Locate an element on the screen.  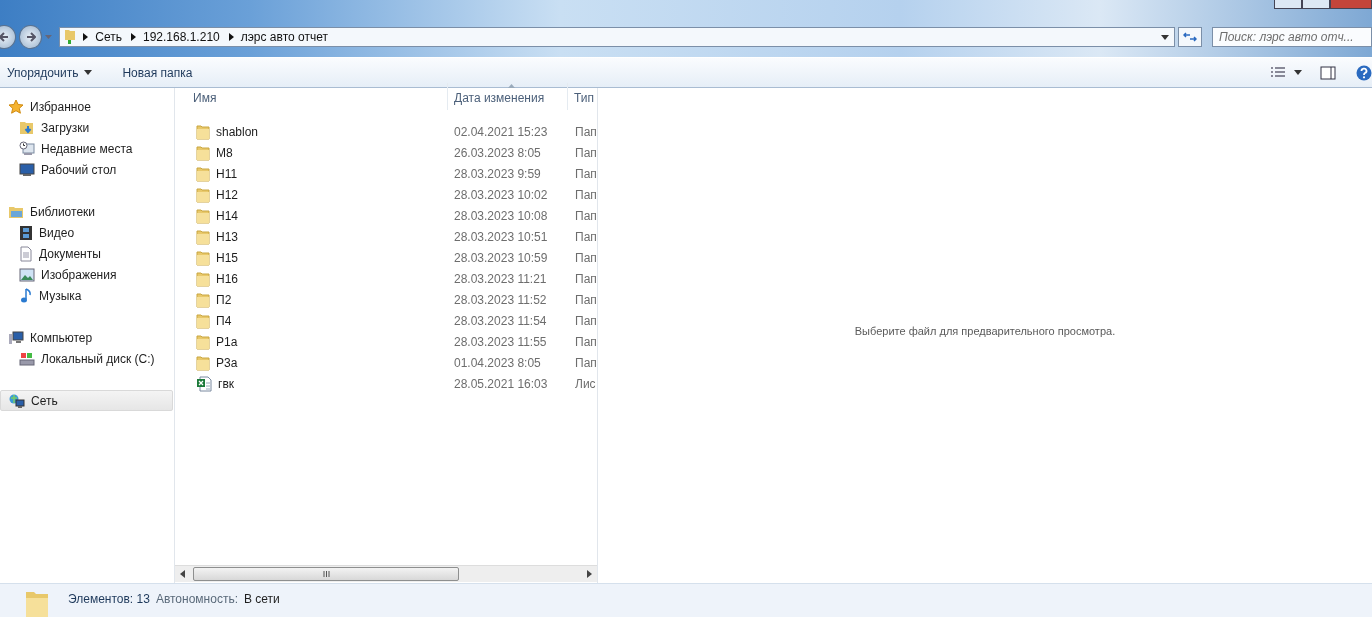
file-name: гвк is located at coordinates (311, 383).